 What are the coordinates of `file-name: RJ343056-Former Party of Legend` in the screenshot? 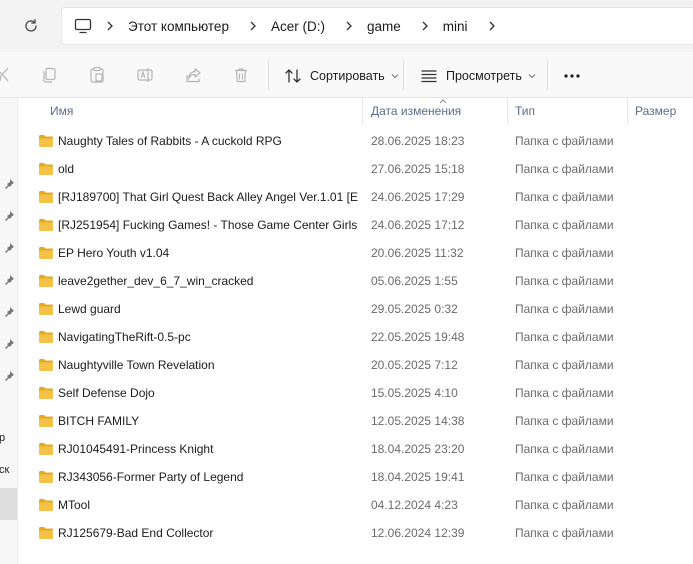 It's located at (208, 477).